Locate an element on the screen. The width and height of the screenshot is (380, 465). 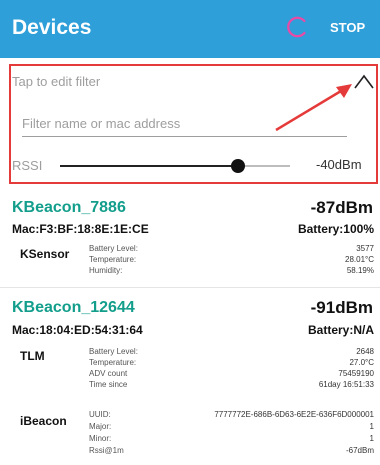
app-bar: Devices STOP is located at coordinates (190, 29).